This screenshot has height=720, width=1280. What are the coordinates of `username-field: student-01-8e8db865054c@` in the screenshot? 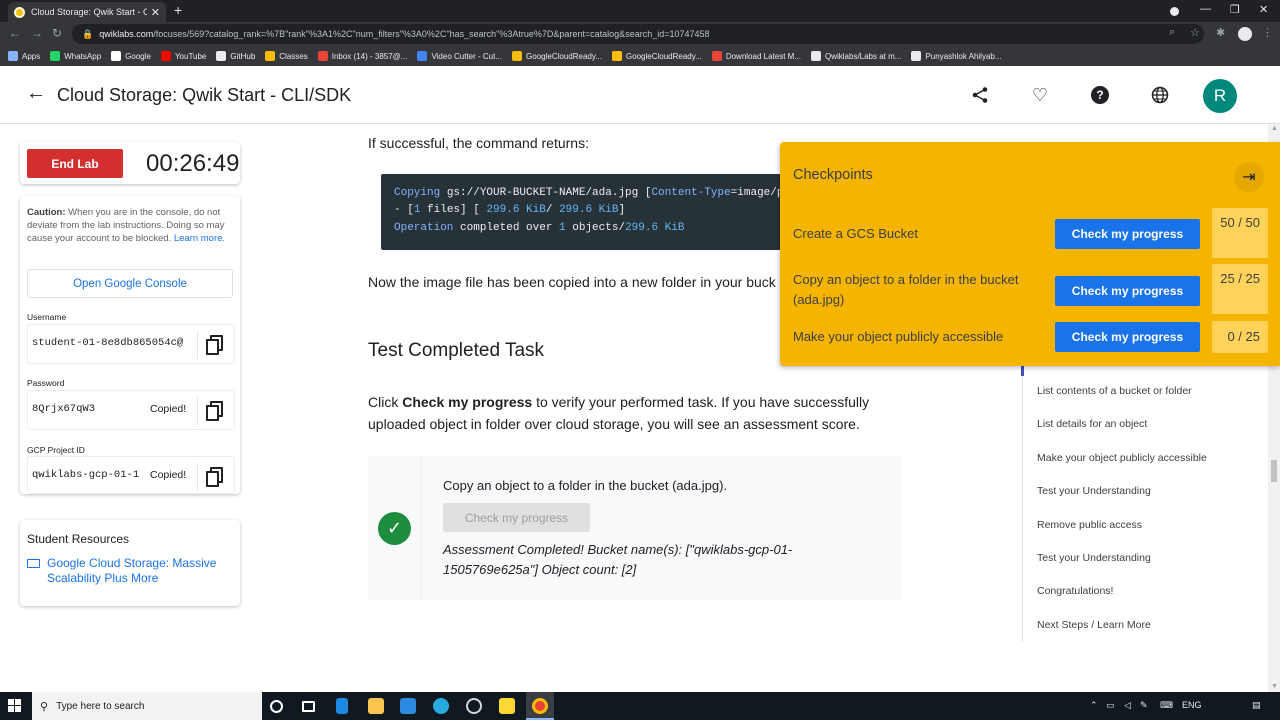 It's located at (131, 344).